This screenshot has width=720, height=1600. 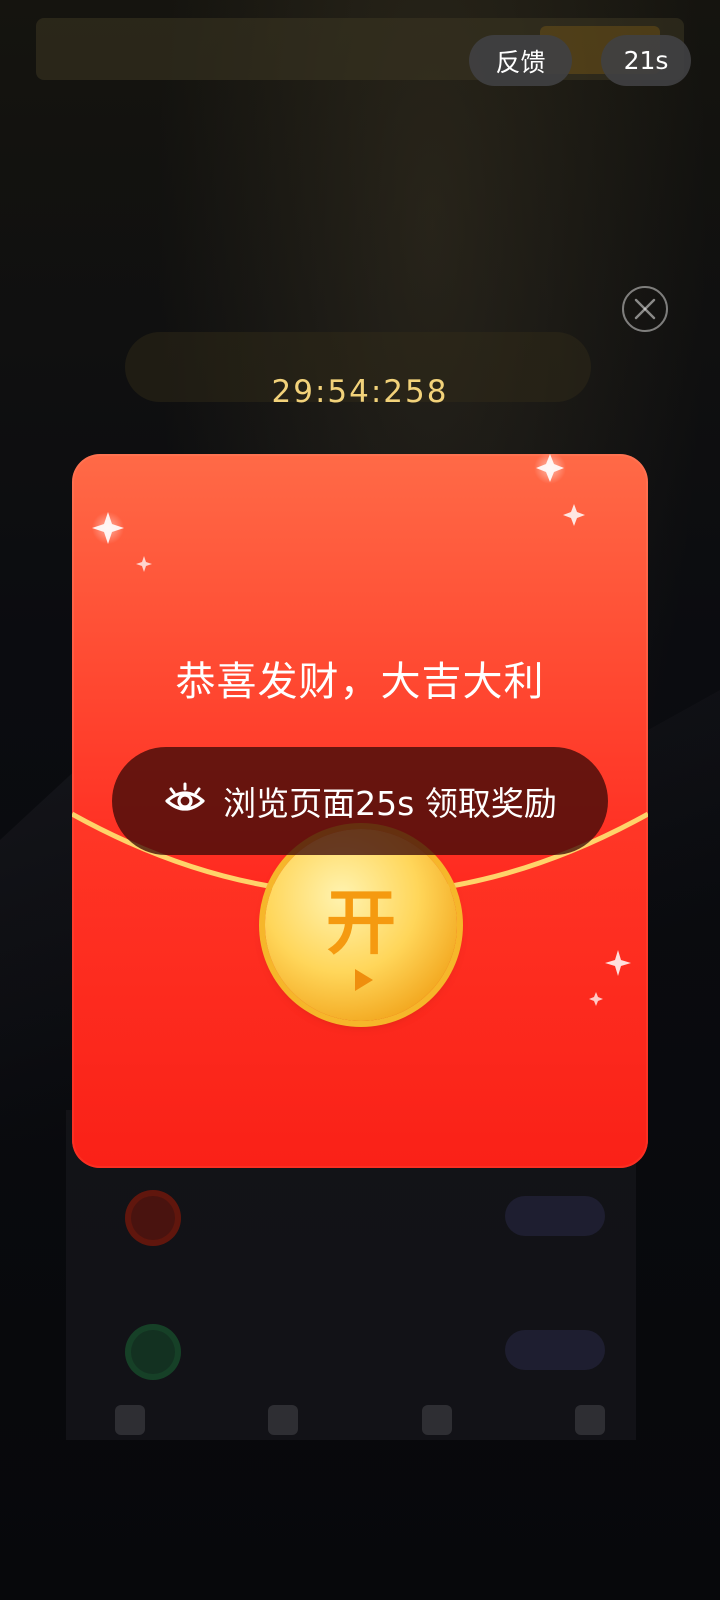 I want to click on open-coin-label: 开, so click(x=361, y=923).